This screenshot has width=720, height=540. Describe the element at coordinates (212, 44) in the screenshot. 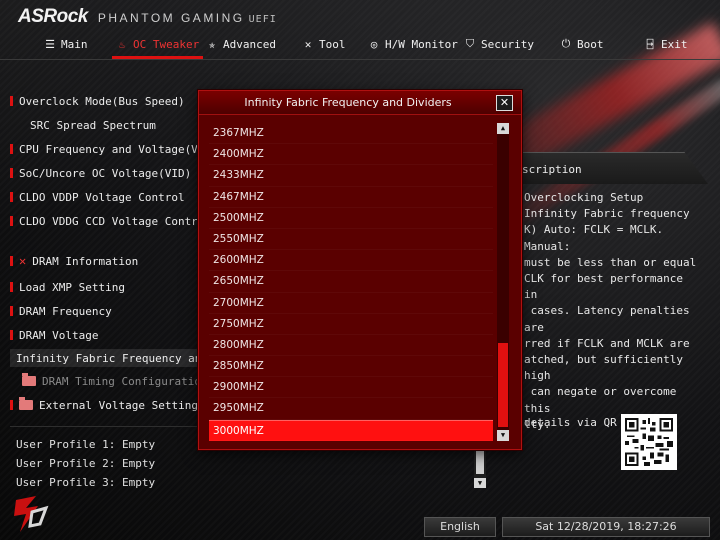

I see `star-icon: ✯` at that location.